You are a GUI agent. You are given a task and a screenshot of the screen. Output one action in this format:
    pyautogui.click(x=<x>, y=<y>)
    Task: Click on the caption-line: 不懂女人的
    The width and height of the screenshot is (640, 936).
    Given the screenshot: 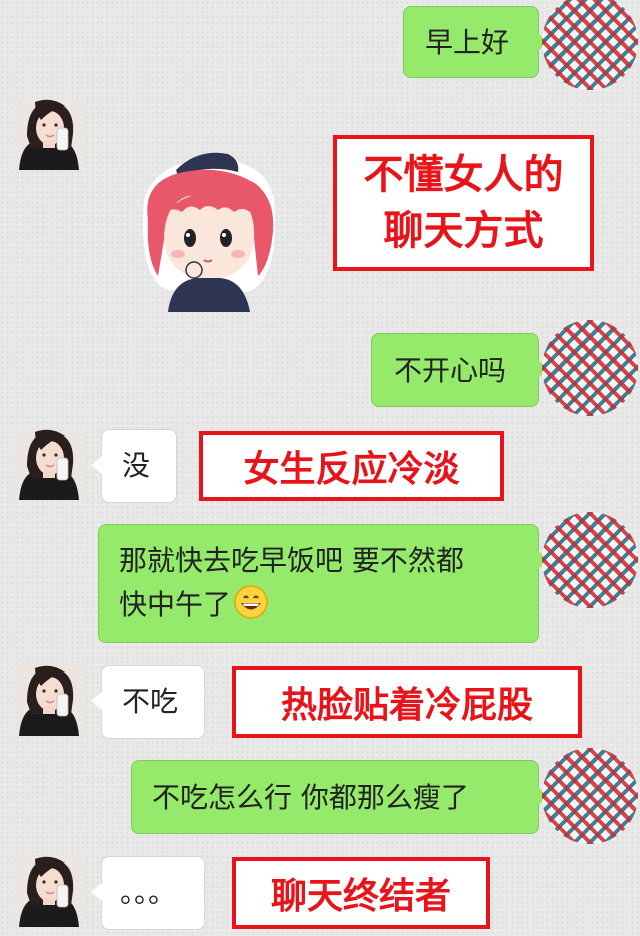 What is the action you would take?
    pyautogui.click(x=463, y=175)
    